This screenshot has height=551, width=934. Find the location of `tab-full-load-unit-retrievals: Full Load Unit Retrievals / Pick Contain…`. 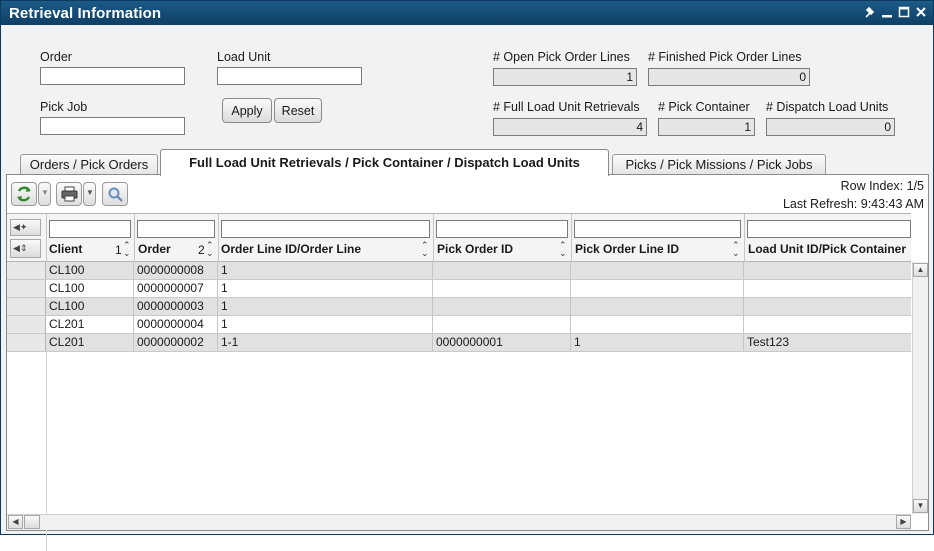

tab-full-load-unit-retrievals: Full Load Unit Retrievals / Pick Contain… is located at coordinates (384, 162).